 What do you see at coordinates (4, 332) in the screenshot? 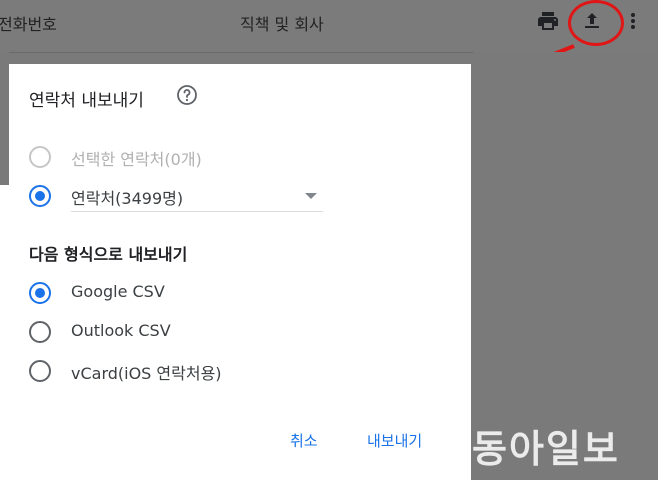
I see `dialog-edge` at bounding box center [4, 332].